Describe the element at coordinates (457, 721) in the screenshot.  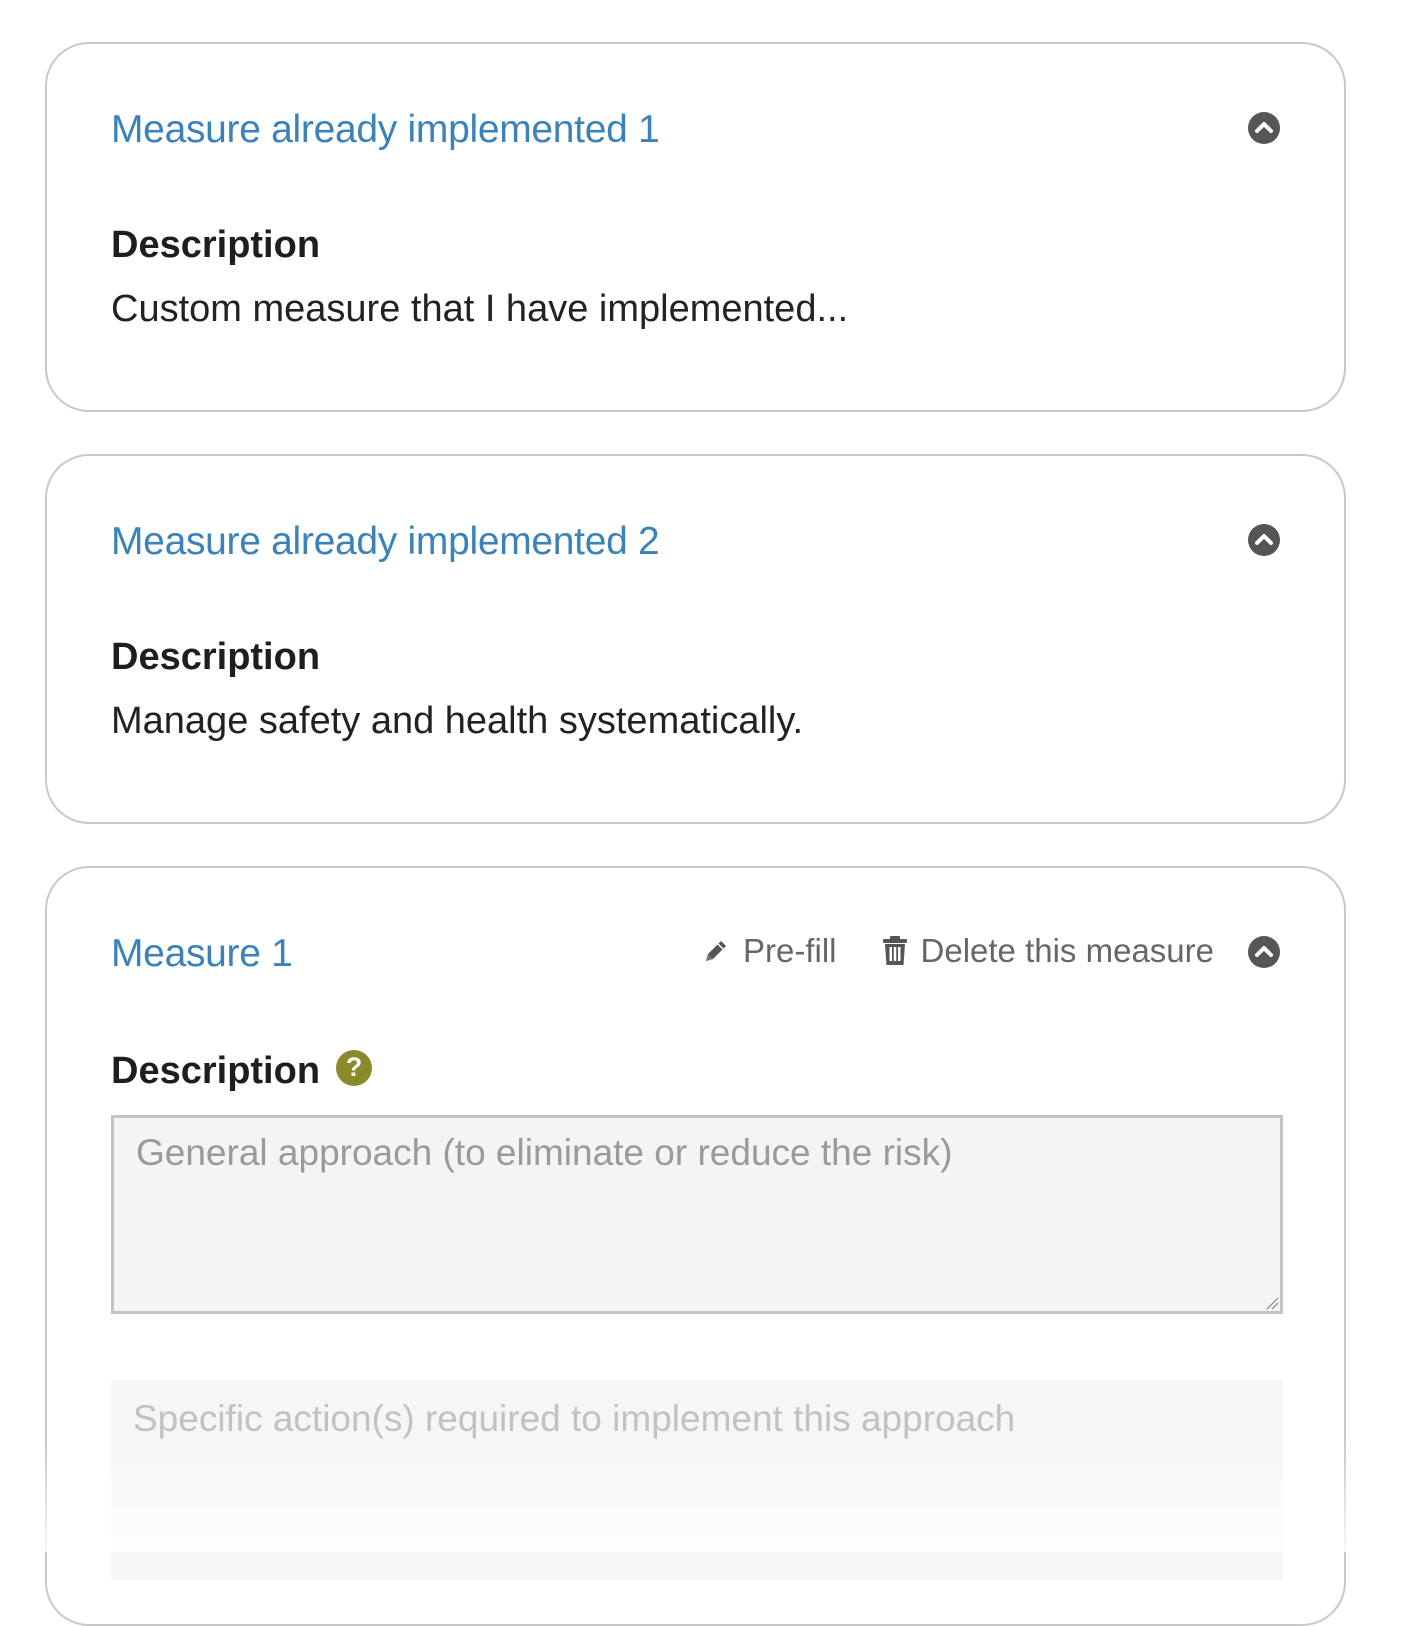
I see `description-value: Manage safety and health systematically.` at that location.